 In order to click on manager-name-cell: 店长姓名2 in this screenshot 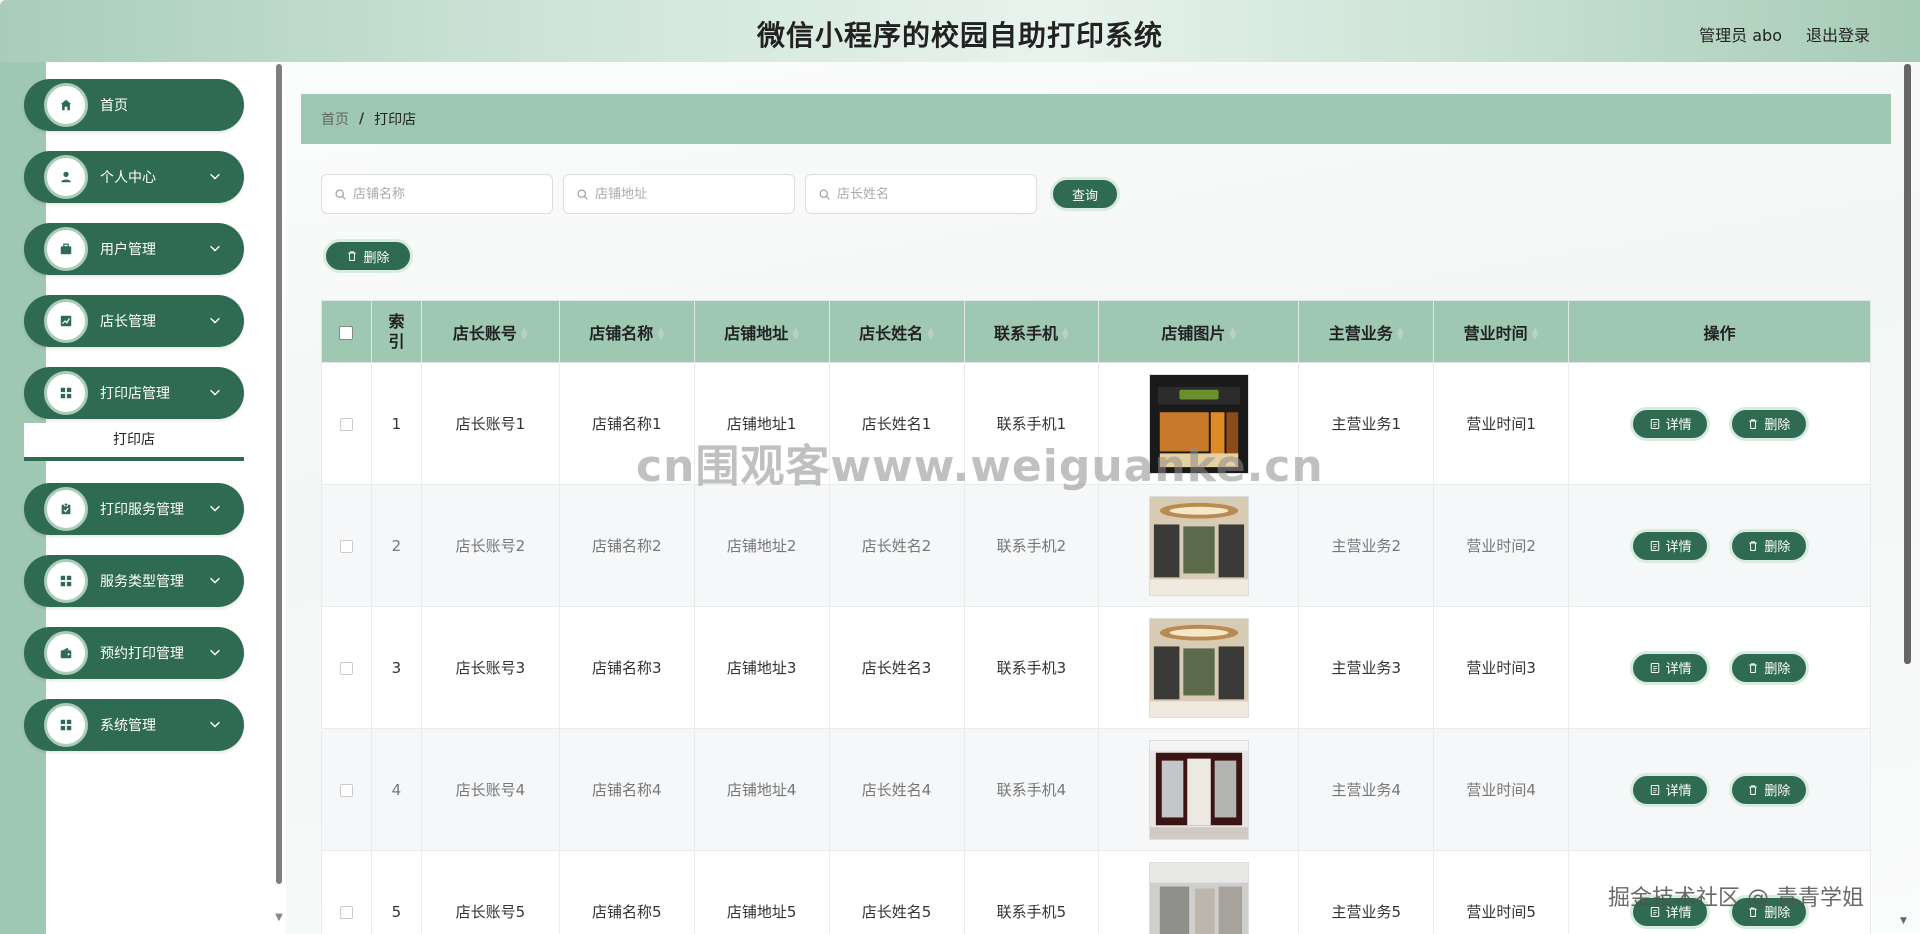, I will do `click(896, 545)`.